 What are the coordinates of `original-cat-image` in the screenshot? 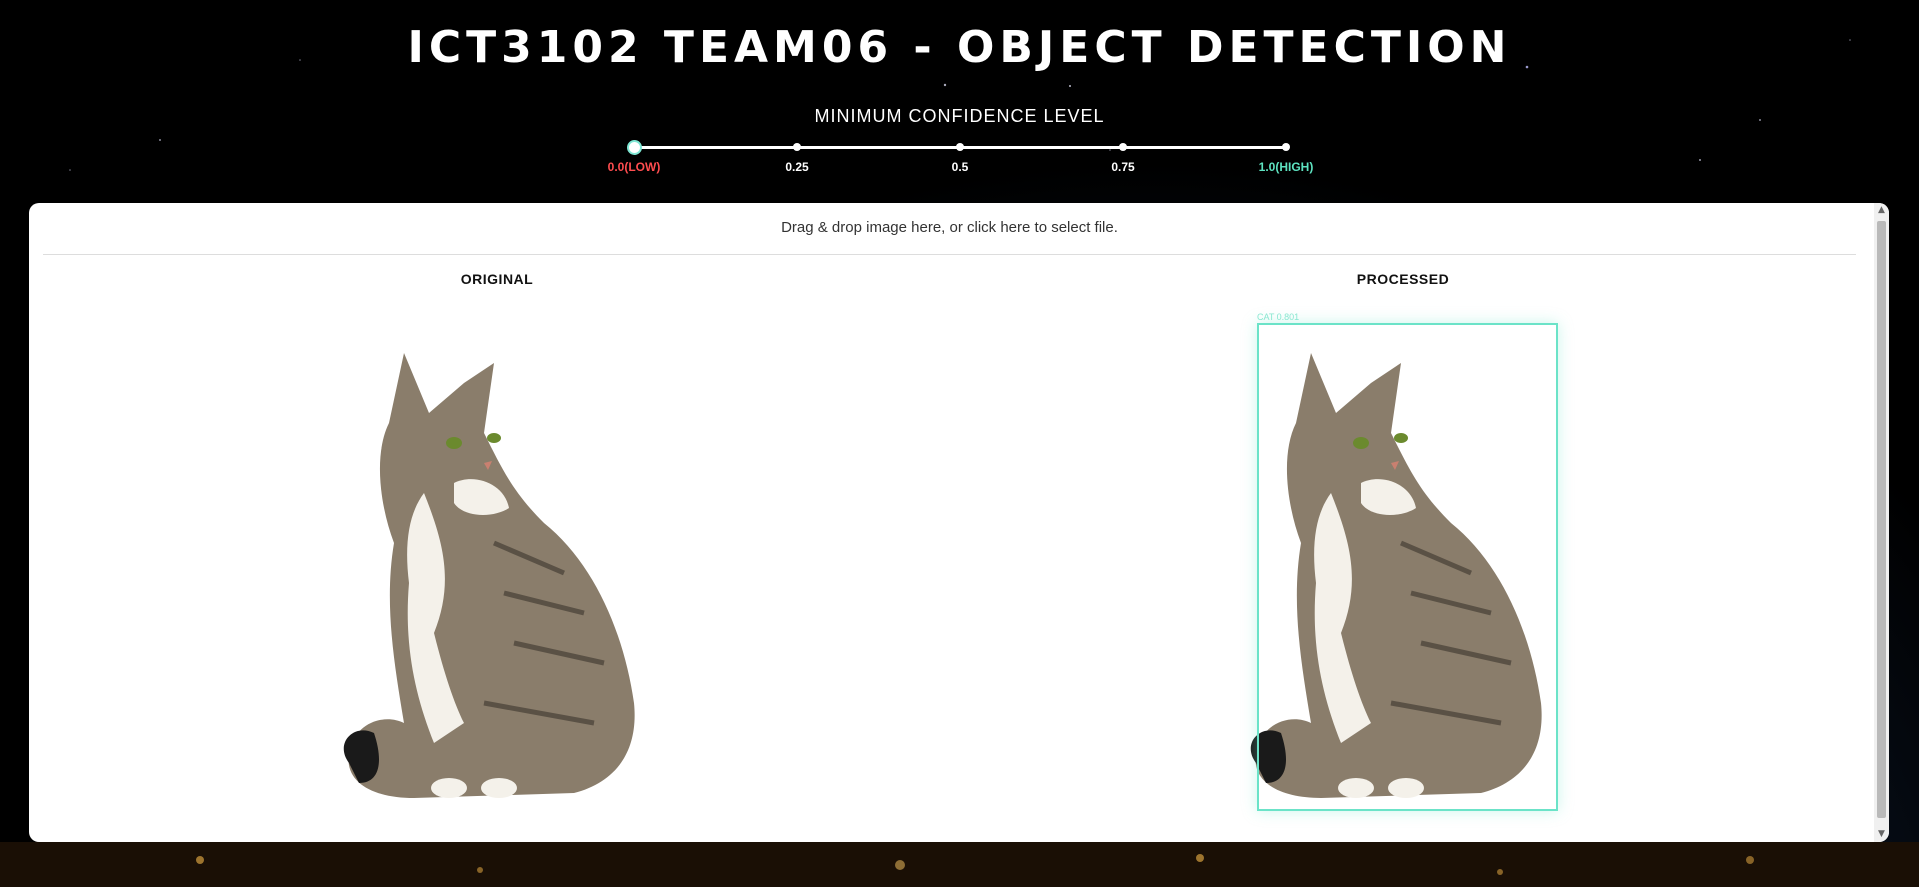 It's located at (489, 575).